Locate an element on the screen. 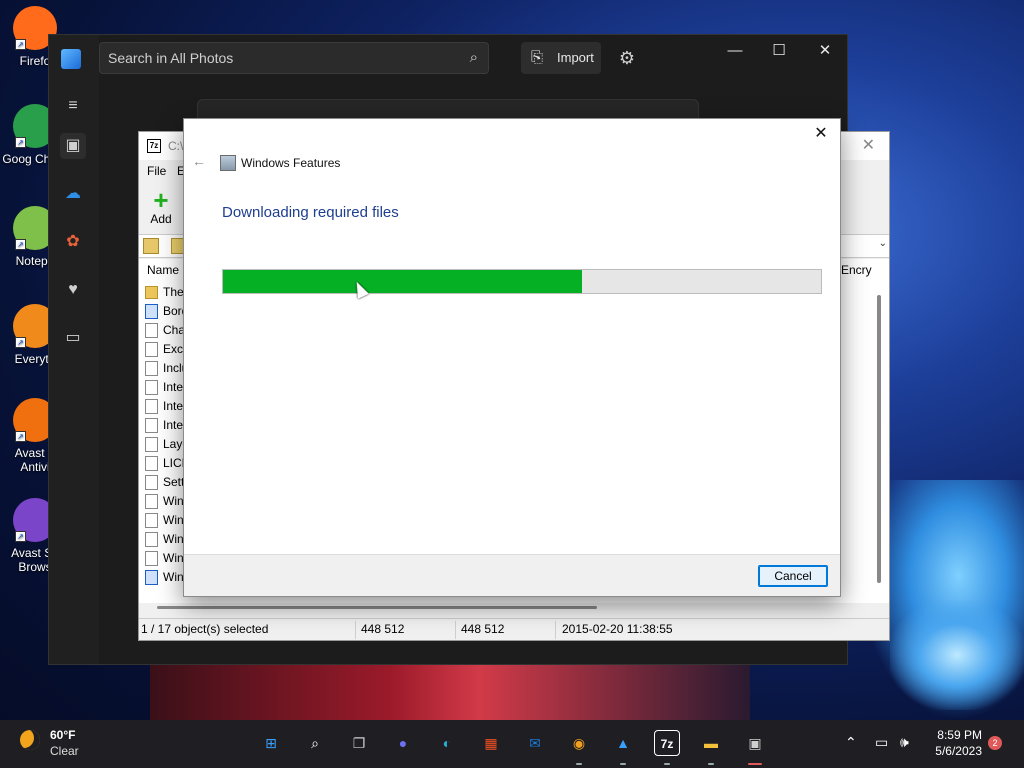 The height and width of the screenshot is (768, 1024). dialog-close-button: ✕ is located at coordinates (821, 134).